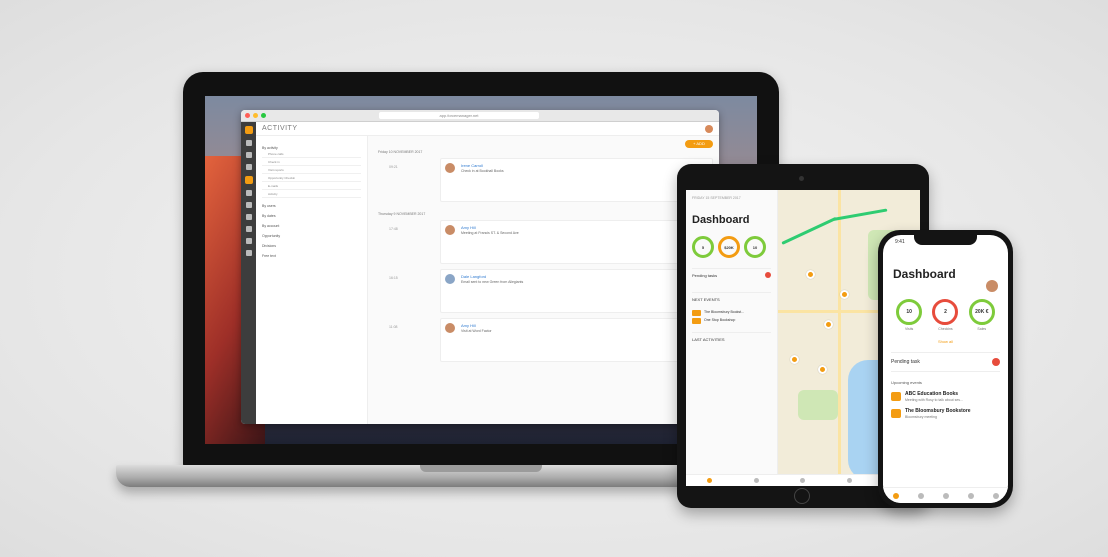  Describe the element at coordinates (400, 152) in the screenshot. I see `day-label: Friday 10 NOVEMBER 2017` at that location.